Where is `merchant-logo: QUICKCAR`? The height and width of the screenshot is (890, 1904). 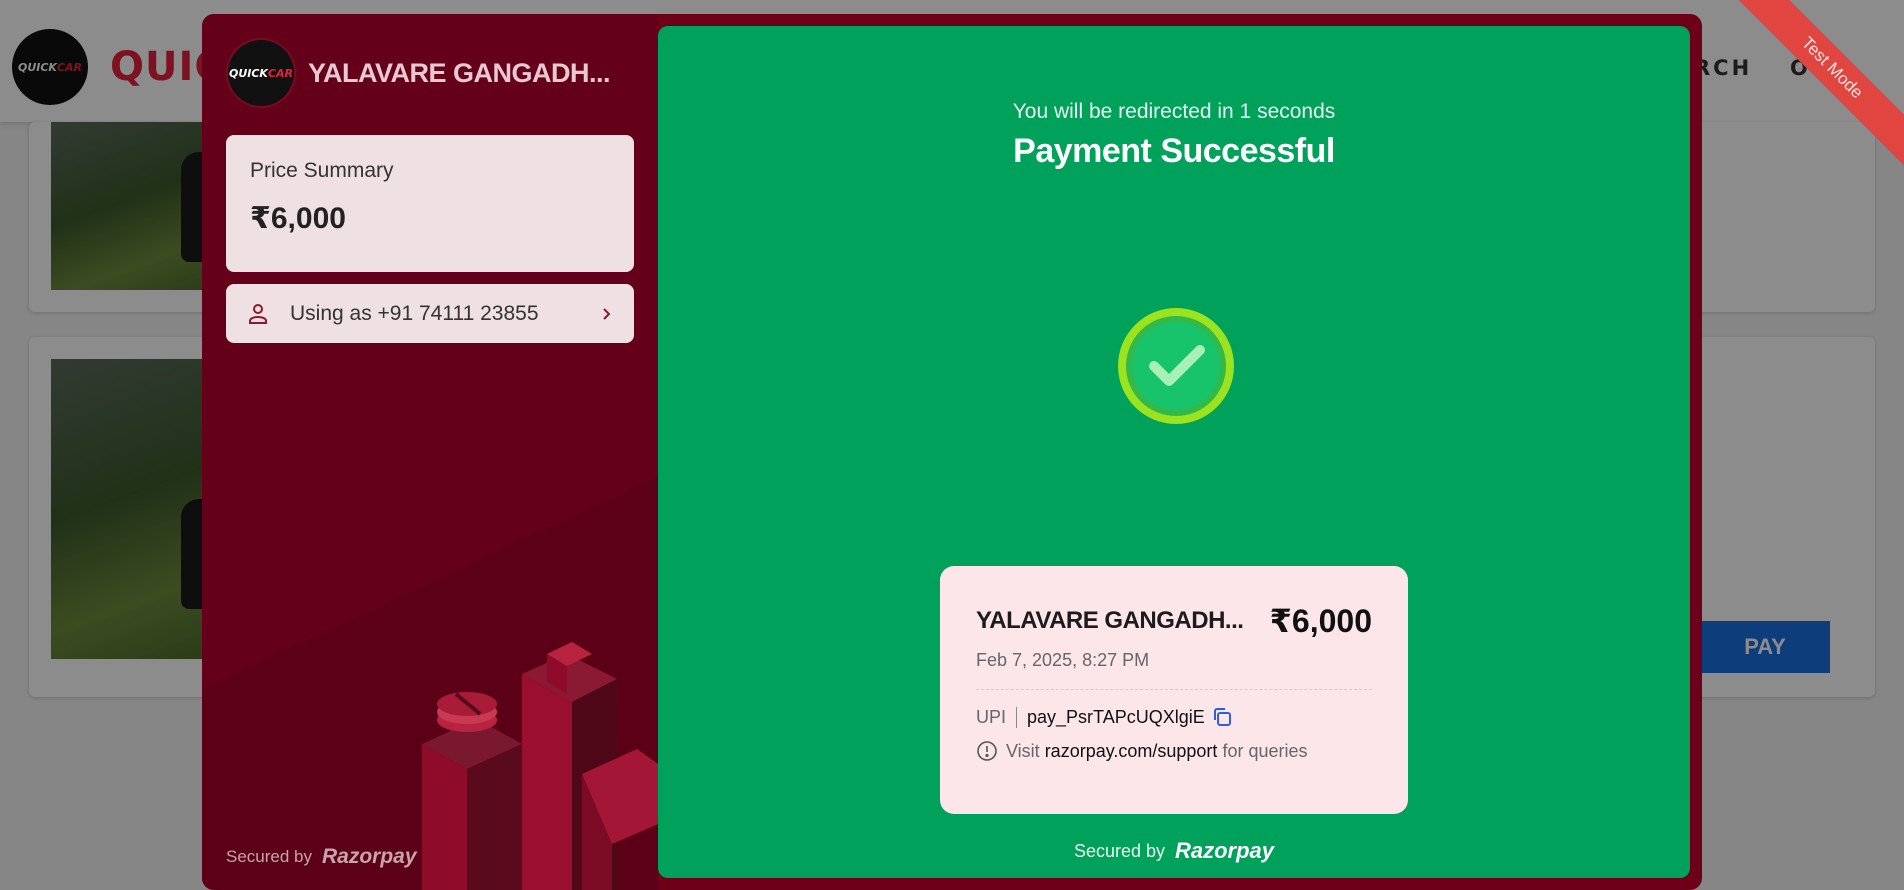 merchant-logo: QUICKCAR is located at coordinates (261, 73).